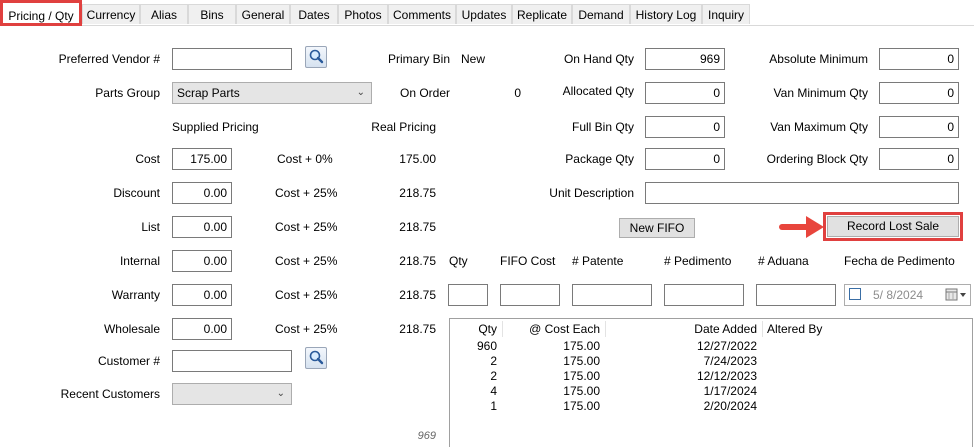 The image size is (974, 447). What do you see at coordinates (598, 91) in the screenshot?
I see `allocated-qty-label: Allocated Qty` at bounding box center [598, 91].